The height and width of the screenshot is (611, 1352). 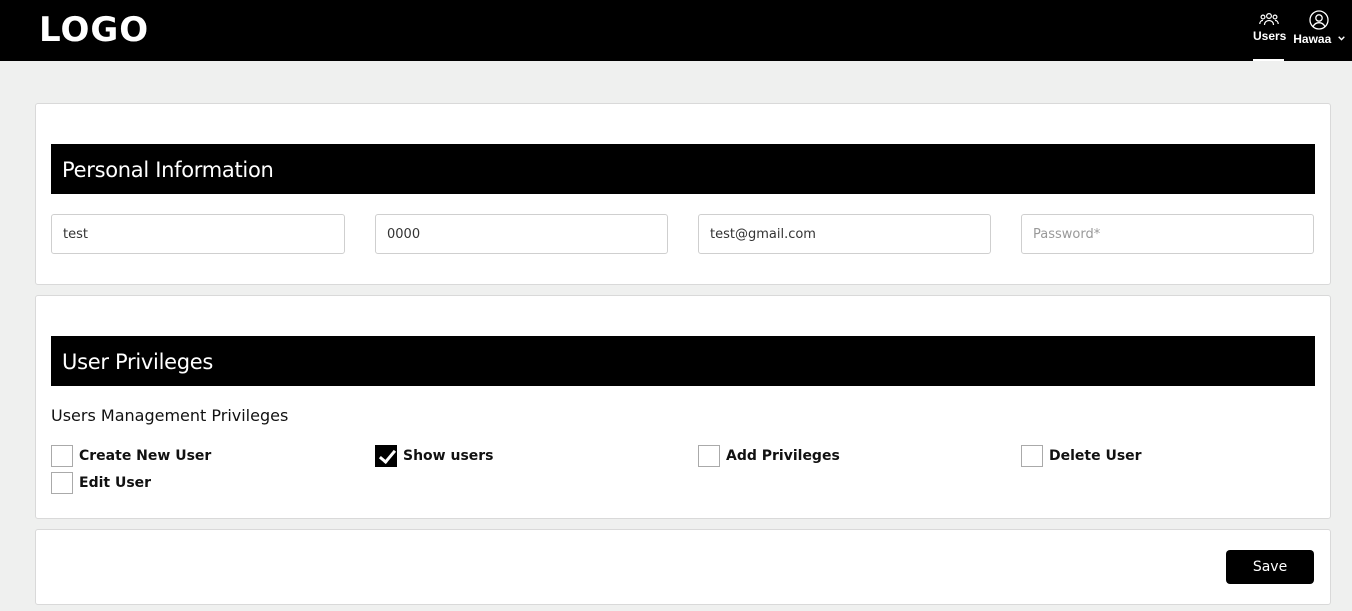 I want to click on privilege-label: Add Privileges, so click(x=783, y=456).